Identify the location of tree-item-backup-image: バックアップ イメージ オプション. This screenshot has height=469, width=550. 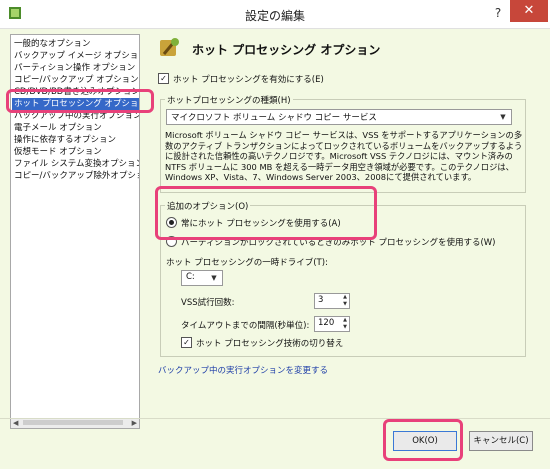
(76, 56).